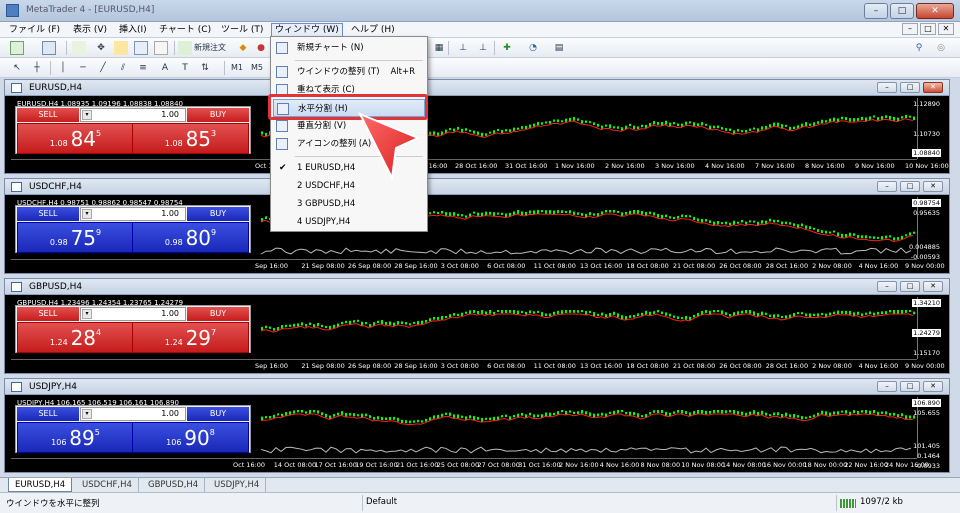 The image size is (960, 513). What do you see at coordinates (439, 48) in the screenshot?
I see `tile-icon: ▦` at bounding box center [439, 48].